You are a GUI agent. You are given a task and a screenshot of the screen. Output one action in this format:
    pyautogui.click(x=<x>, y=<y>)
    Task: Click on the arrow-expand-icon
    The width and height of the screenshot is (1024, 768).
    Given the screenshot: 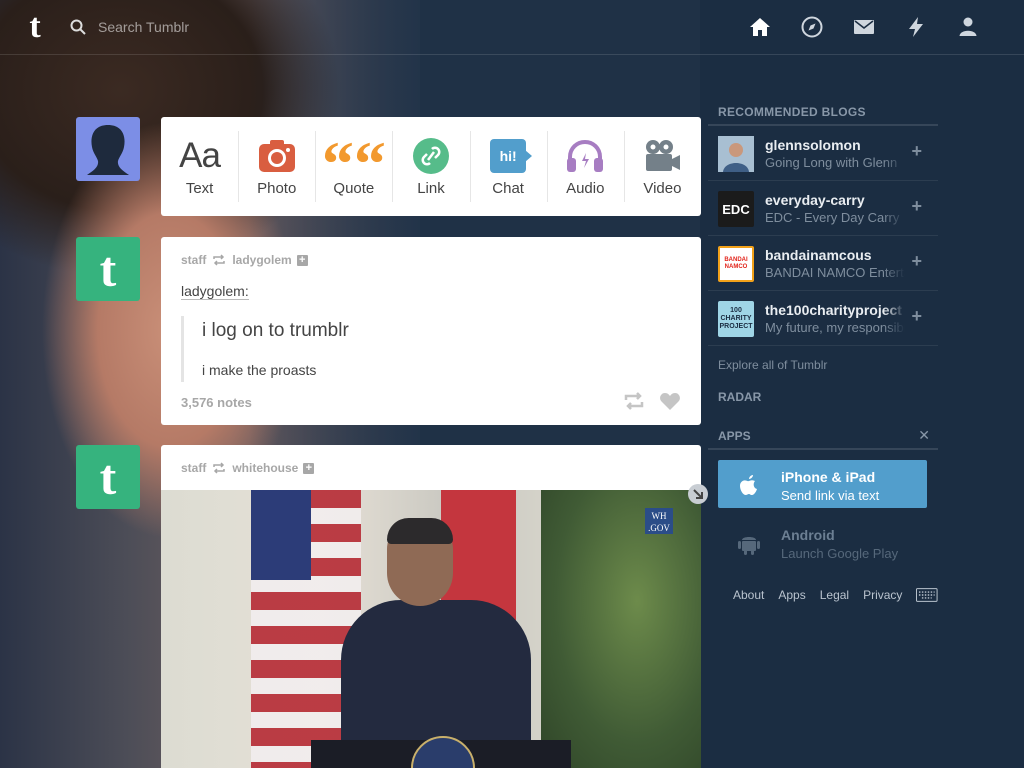 What is the action you would take?
    pyautogui.click(x=698, y=494)
    